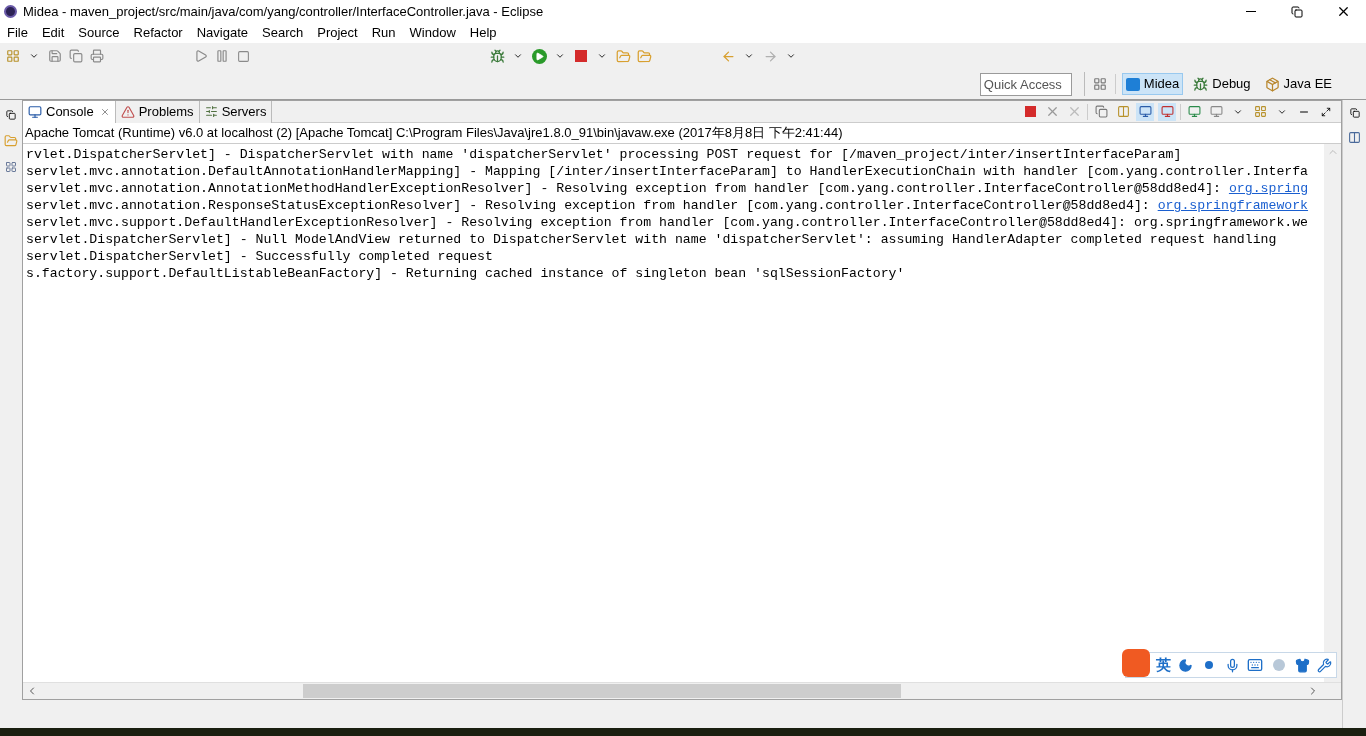 The width and height of the screenshot is (1366, 736). Describe the element at coordinates (1233, 205) in the screenshot. I see `stack-trace-link: org.springframework` at that location.